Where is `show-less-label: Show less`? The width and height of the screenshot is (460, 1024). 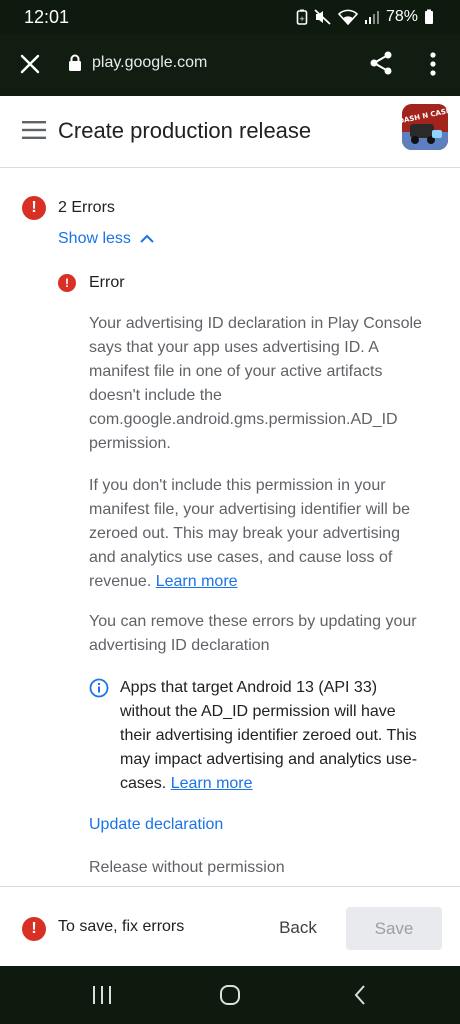 show-less-label: Show less is located at coordinates (94, 238).